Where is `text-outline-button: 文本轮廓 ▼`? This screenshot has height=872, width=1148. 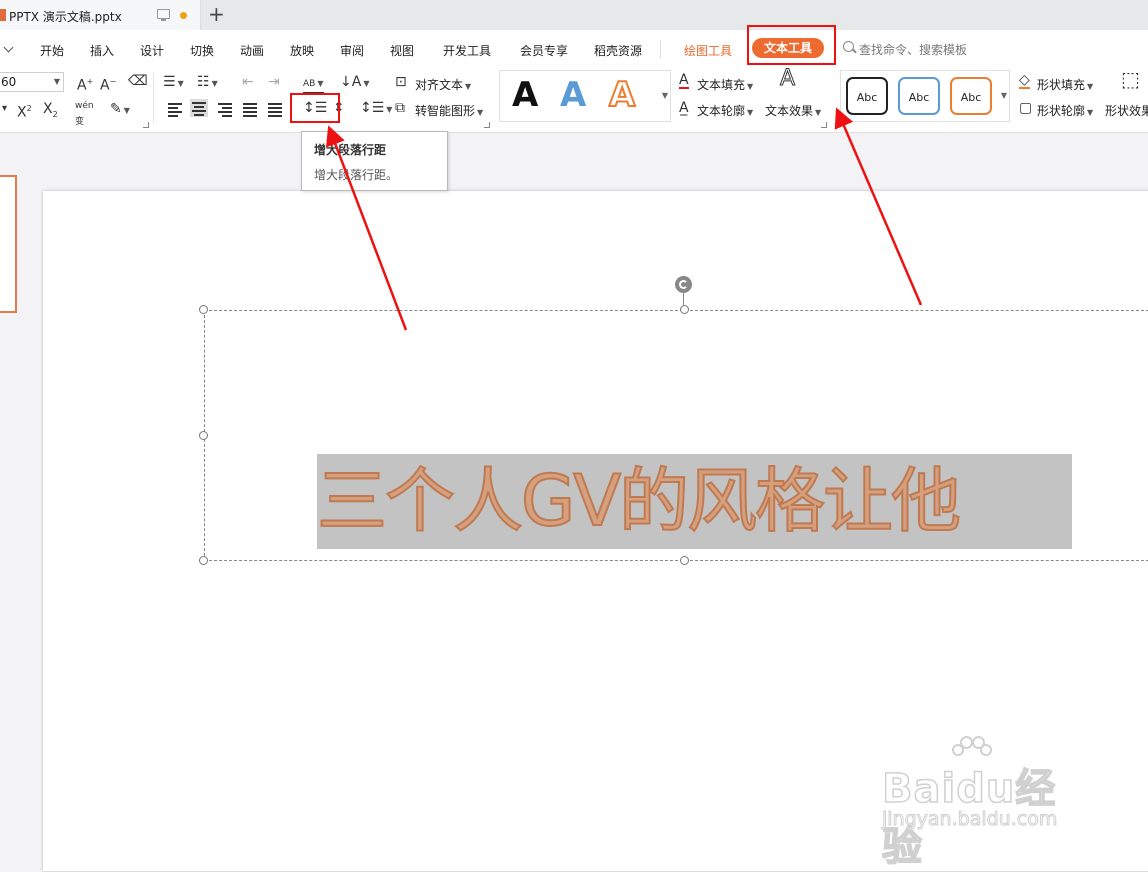 text-outline-button: 文本轮廓 ▼ is located at coordinates (725, 110).